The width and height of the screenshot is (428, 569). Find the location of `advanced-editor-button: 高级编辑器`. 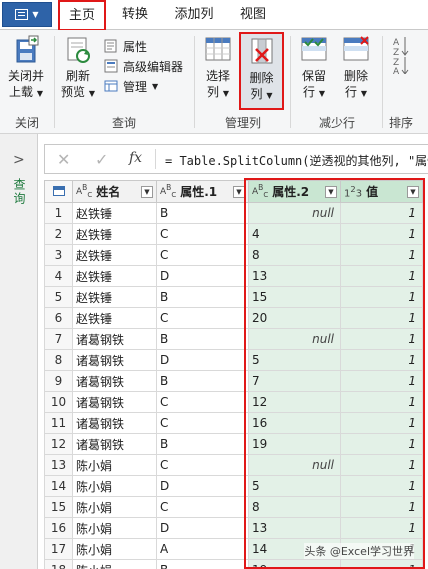

advanced-editor-button: 高级编辑器 is located at coordinates (143, 66).